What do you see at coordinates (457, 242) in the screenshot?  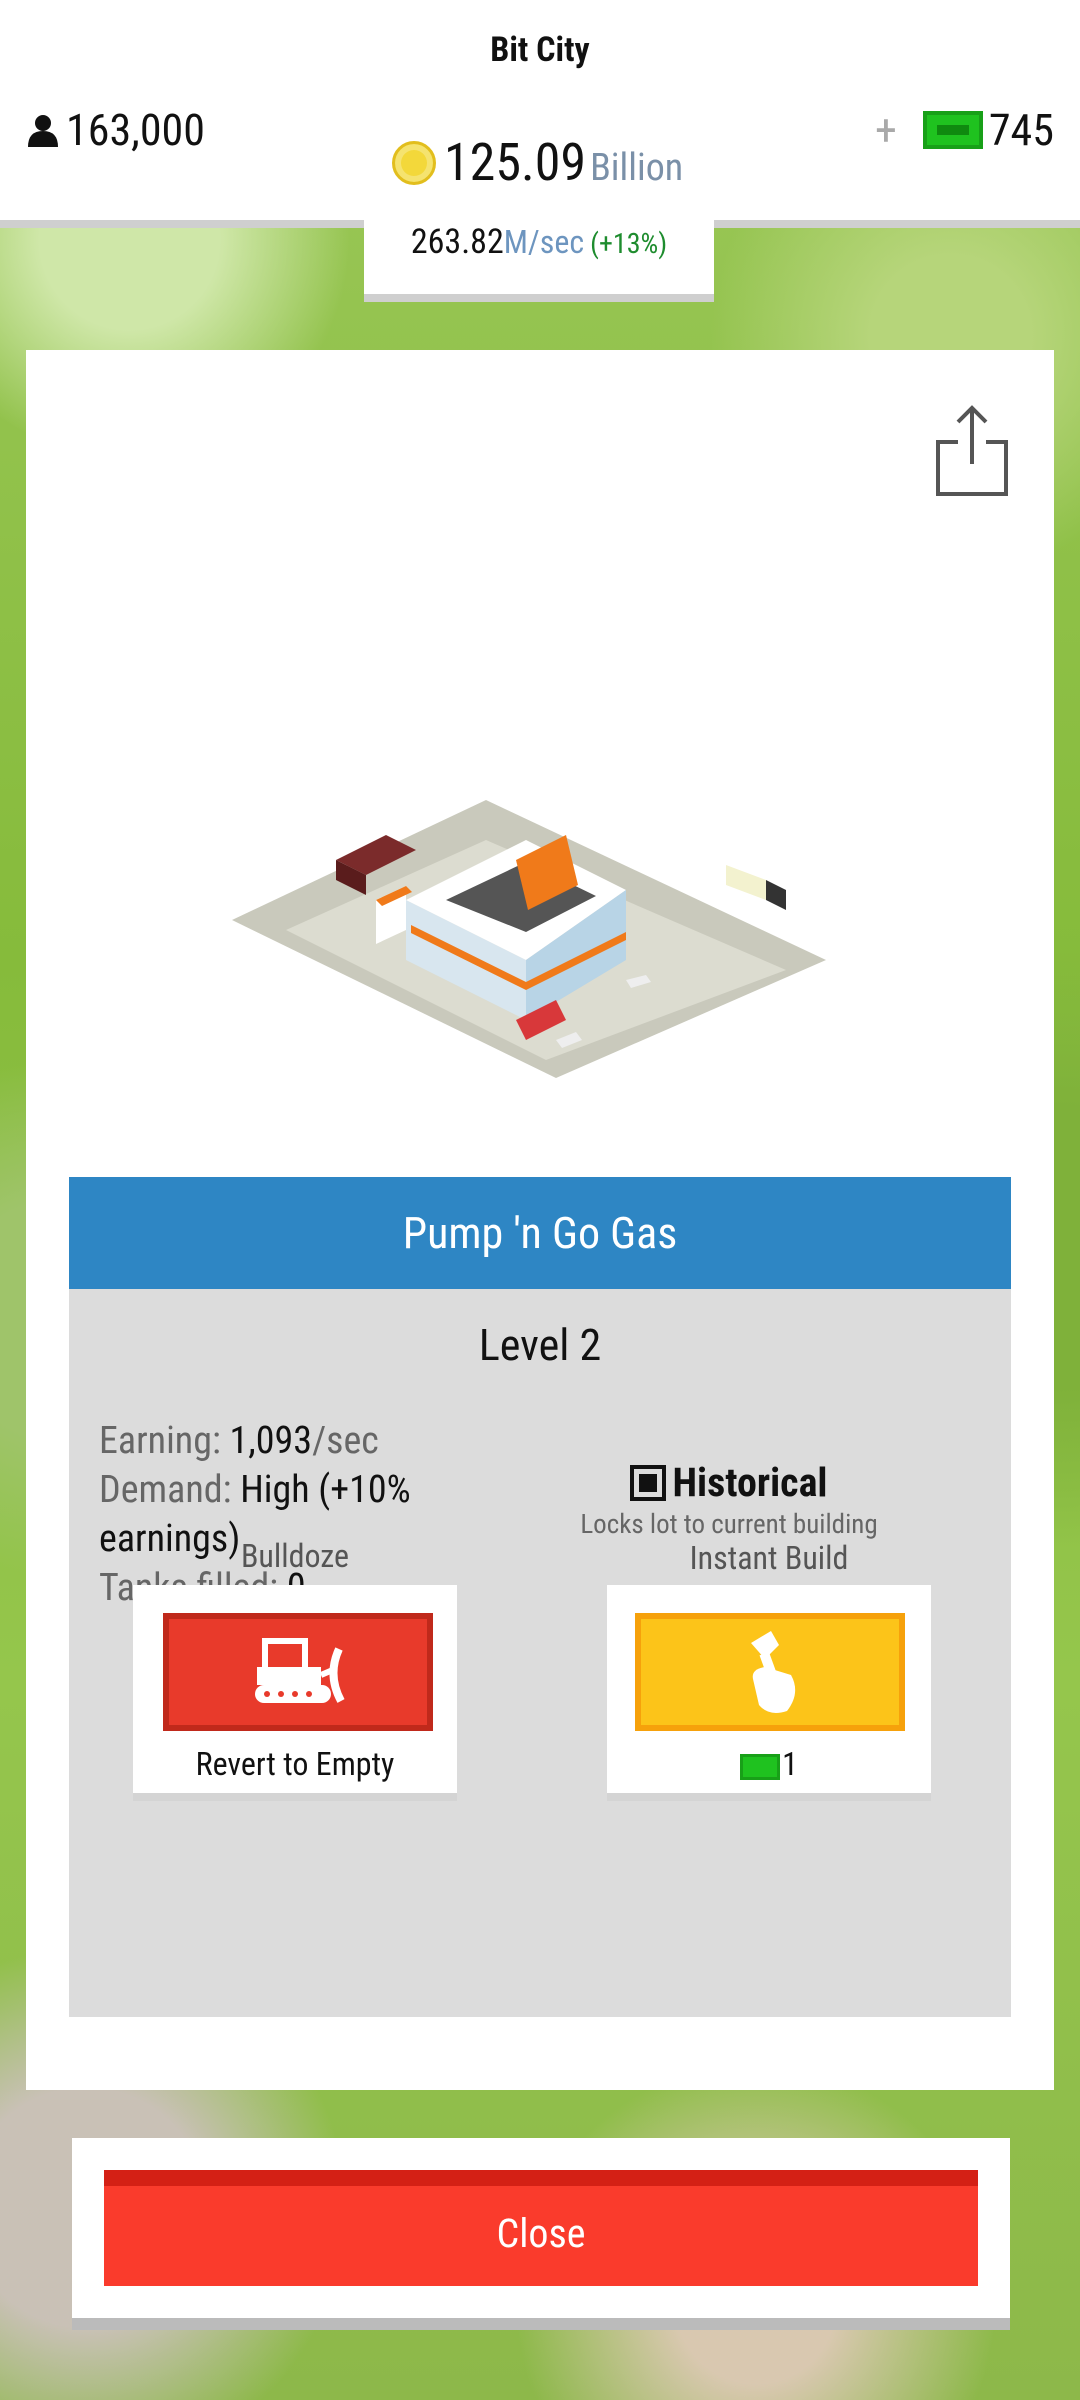 I see `rate-value: 263.82` at bounding box center [457, 242].